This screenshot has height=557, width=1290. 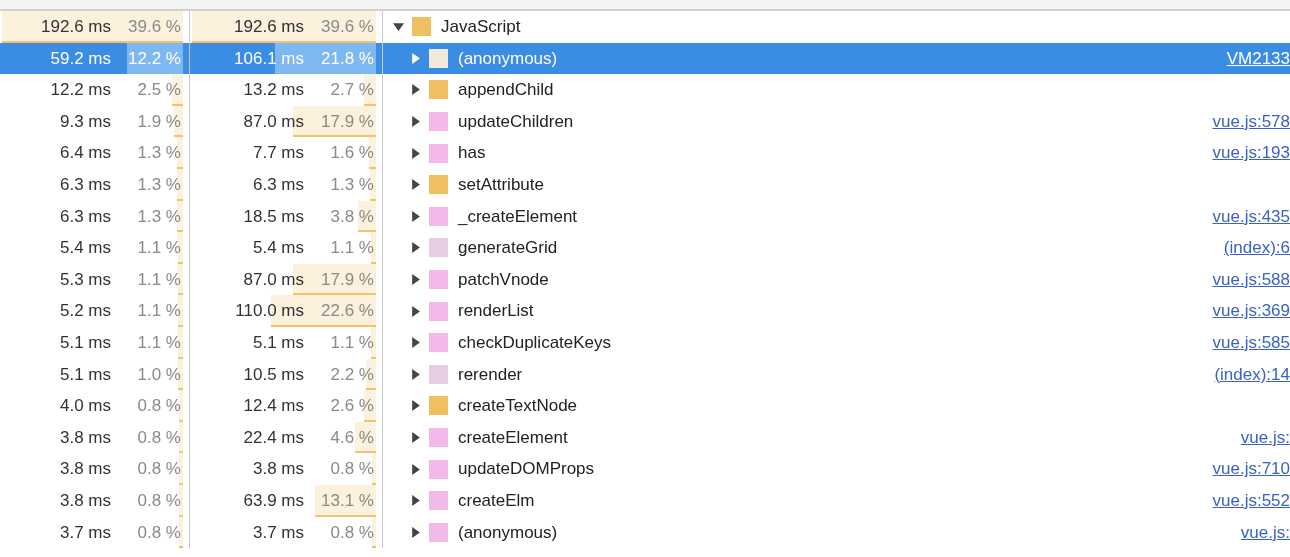 I want to click on time-value: 4.0 ms, so click(x=85, y=406).